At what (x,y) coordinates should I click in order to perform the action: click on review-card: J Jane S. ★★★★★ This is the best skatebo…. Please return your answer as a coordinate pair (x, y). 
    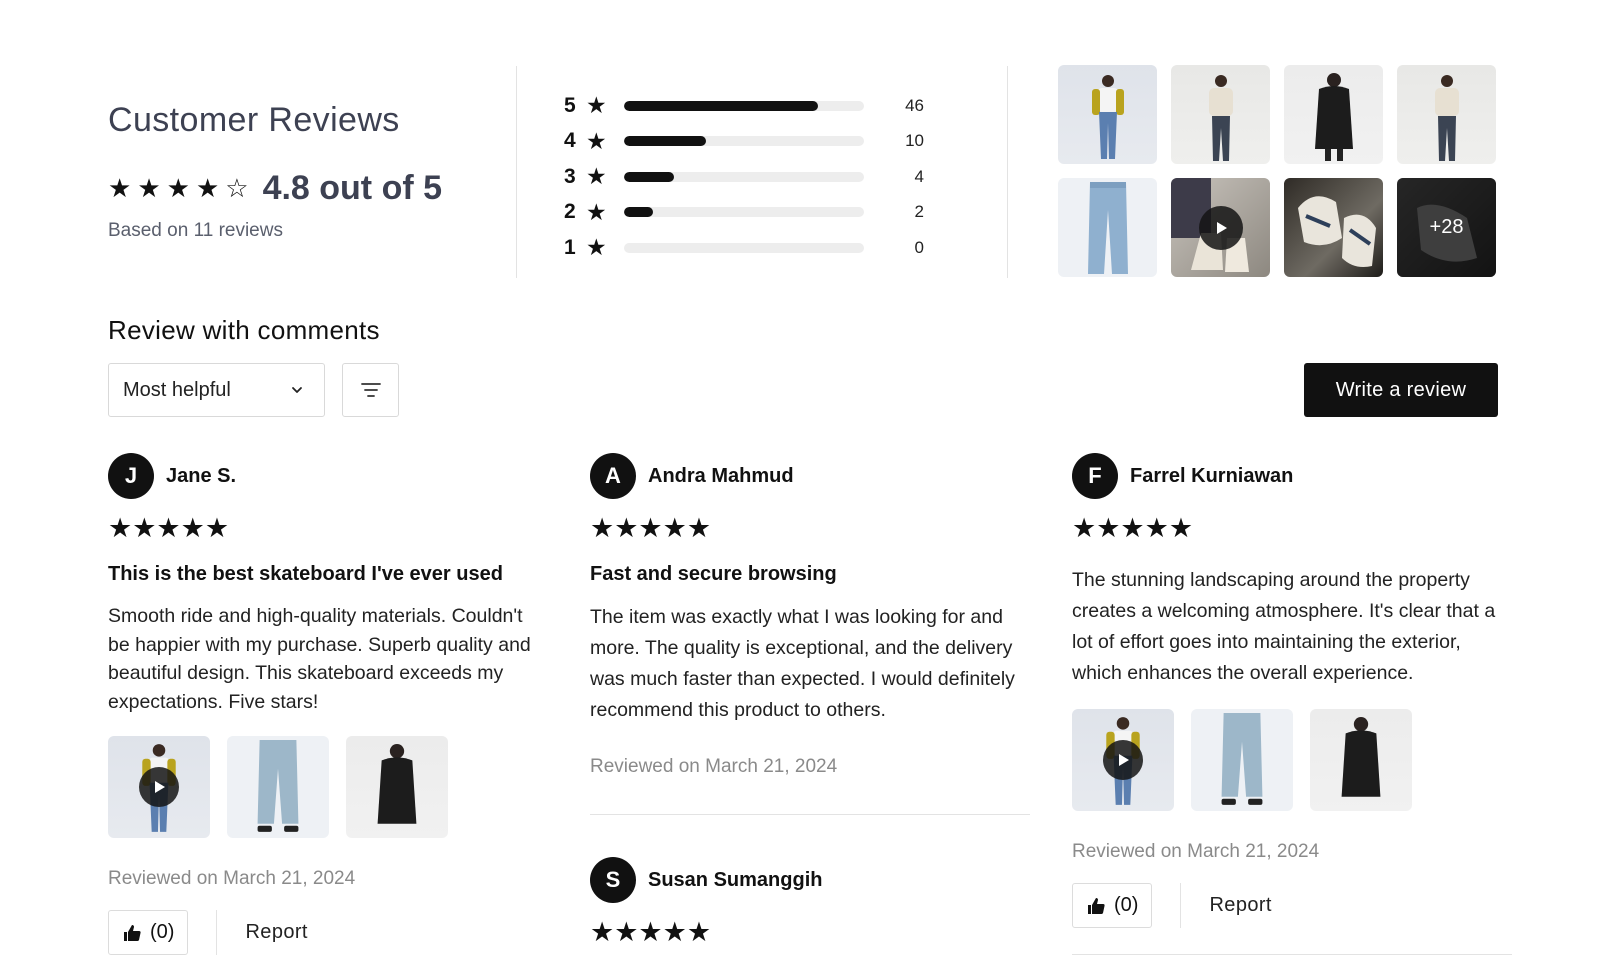
    Looking at the image, I should click on (328, 704).